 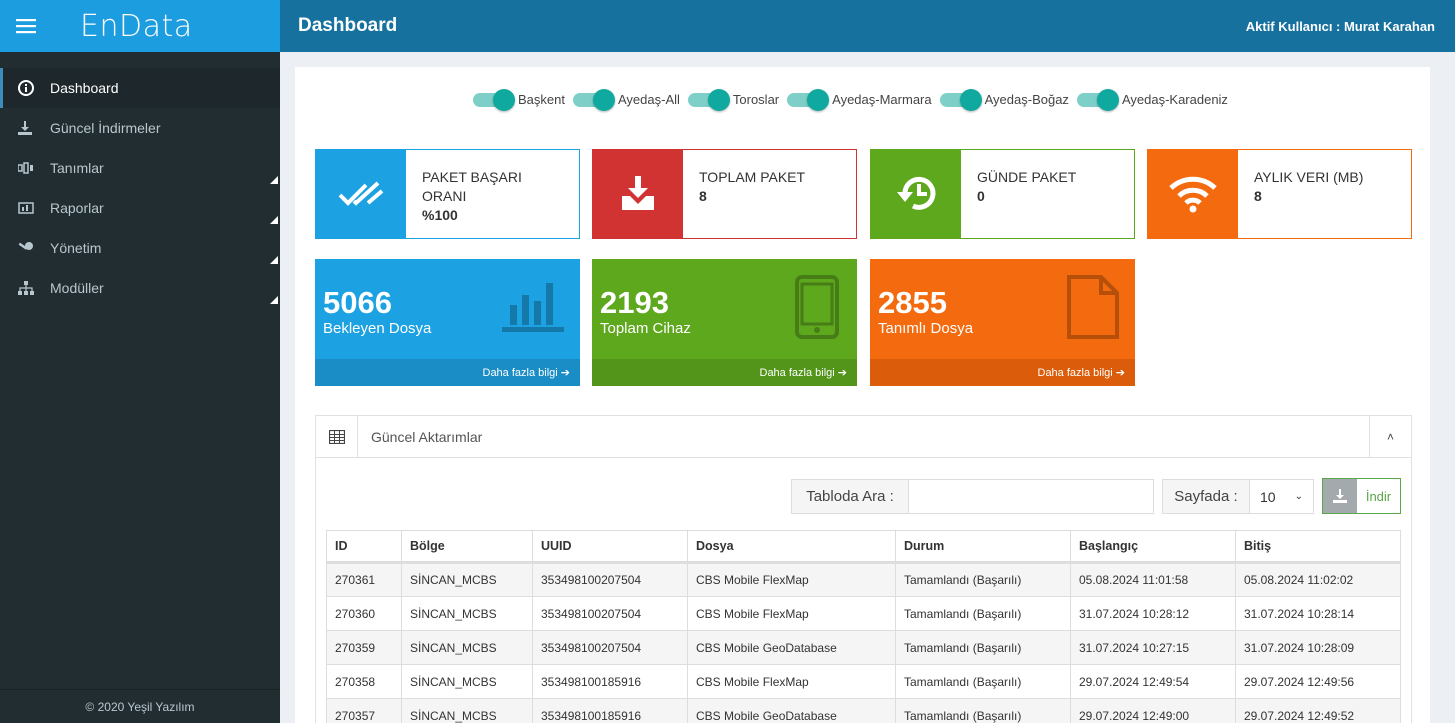 What do you see at coordinates (34, 88) in the screenshot?
I see `info-circle-icon` at bounding box center [34, 88].